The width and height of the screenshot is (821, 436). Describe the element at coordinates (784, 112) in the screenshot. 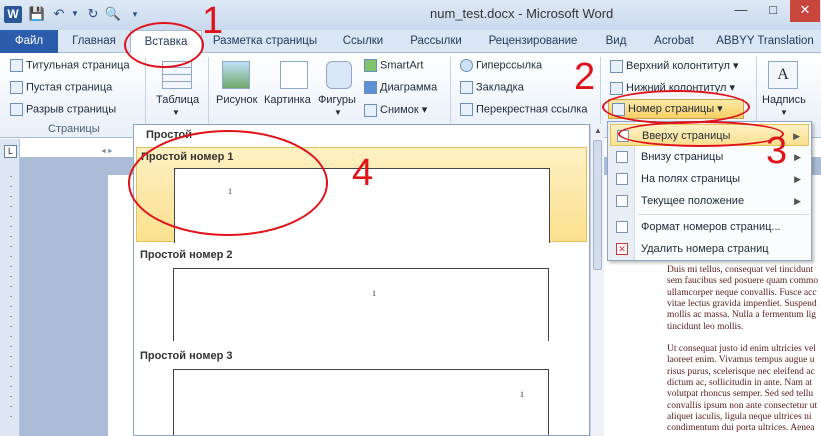

I see `textbox-dropdown-icon: ▼` at that location.